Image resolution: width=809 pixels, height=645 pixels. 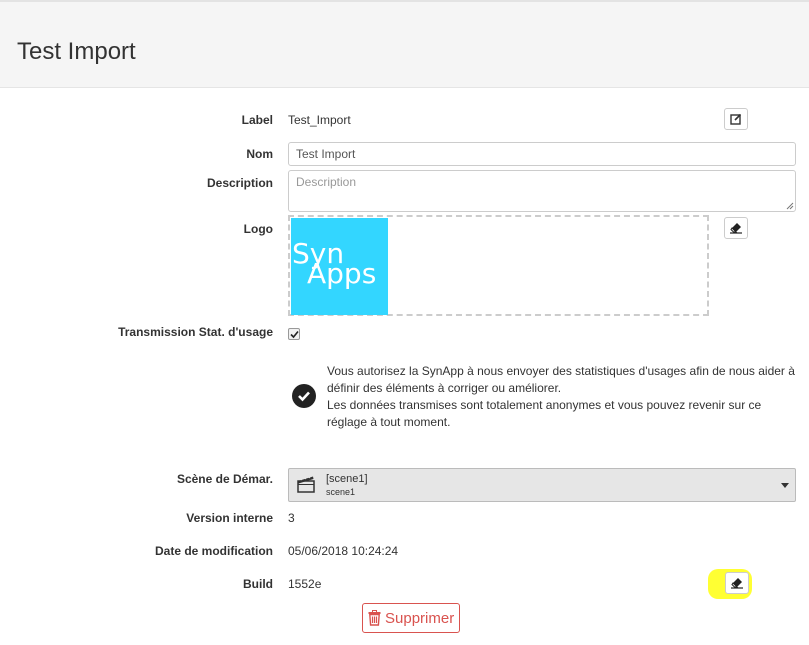 What do you see at coordinates (305, 584) in the screenshot?
I see `build-value: 1552e` at bounding box center [305, 584].